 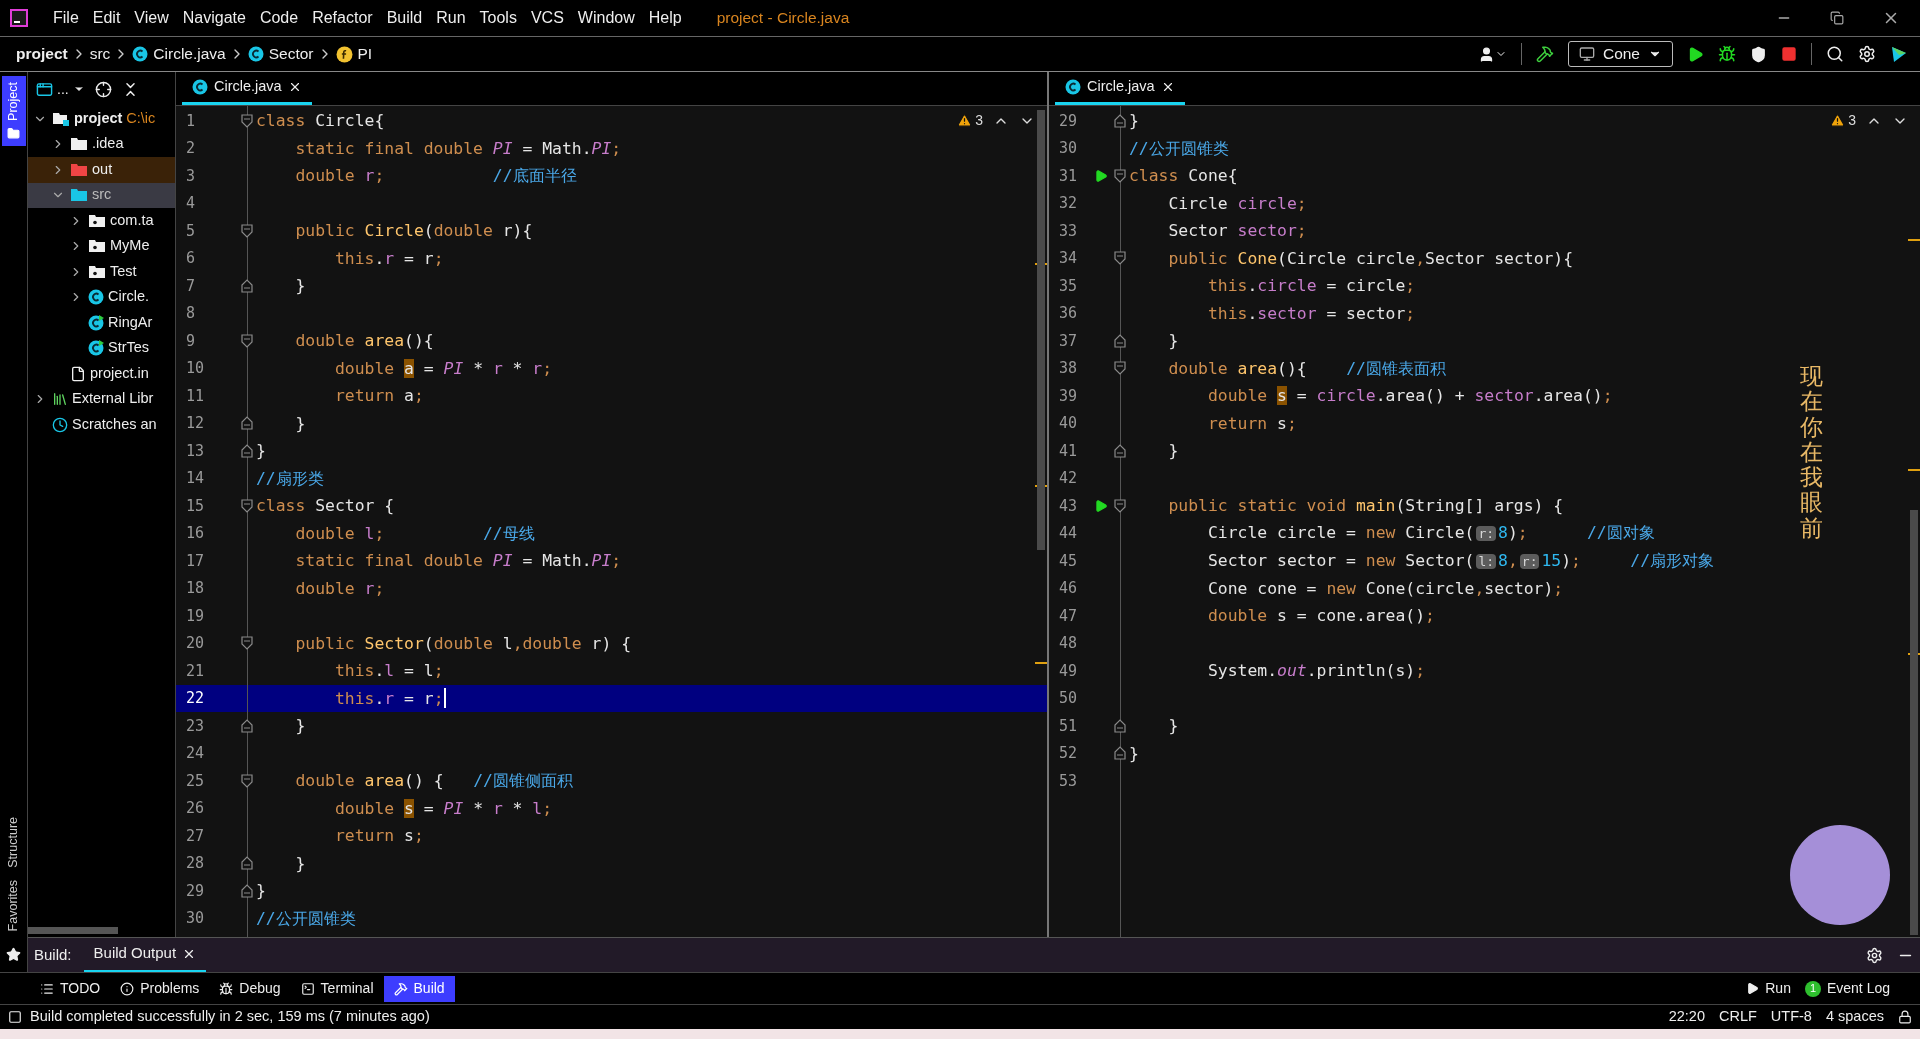 What do you see at coordinates (13, 905) in the screenshot?
I see `side-tab: Favorites` at bounding box center [13, 905].